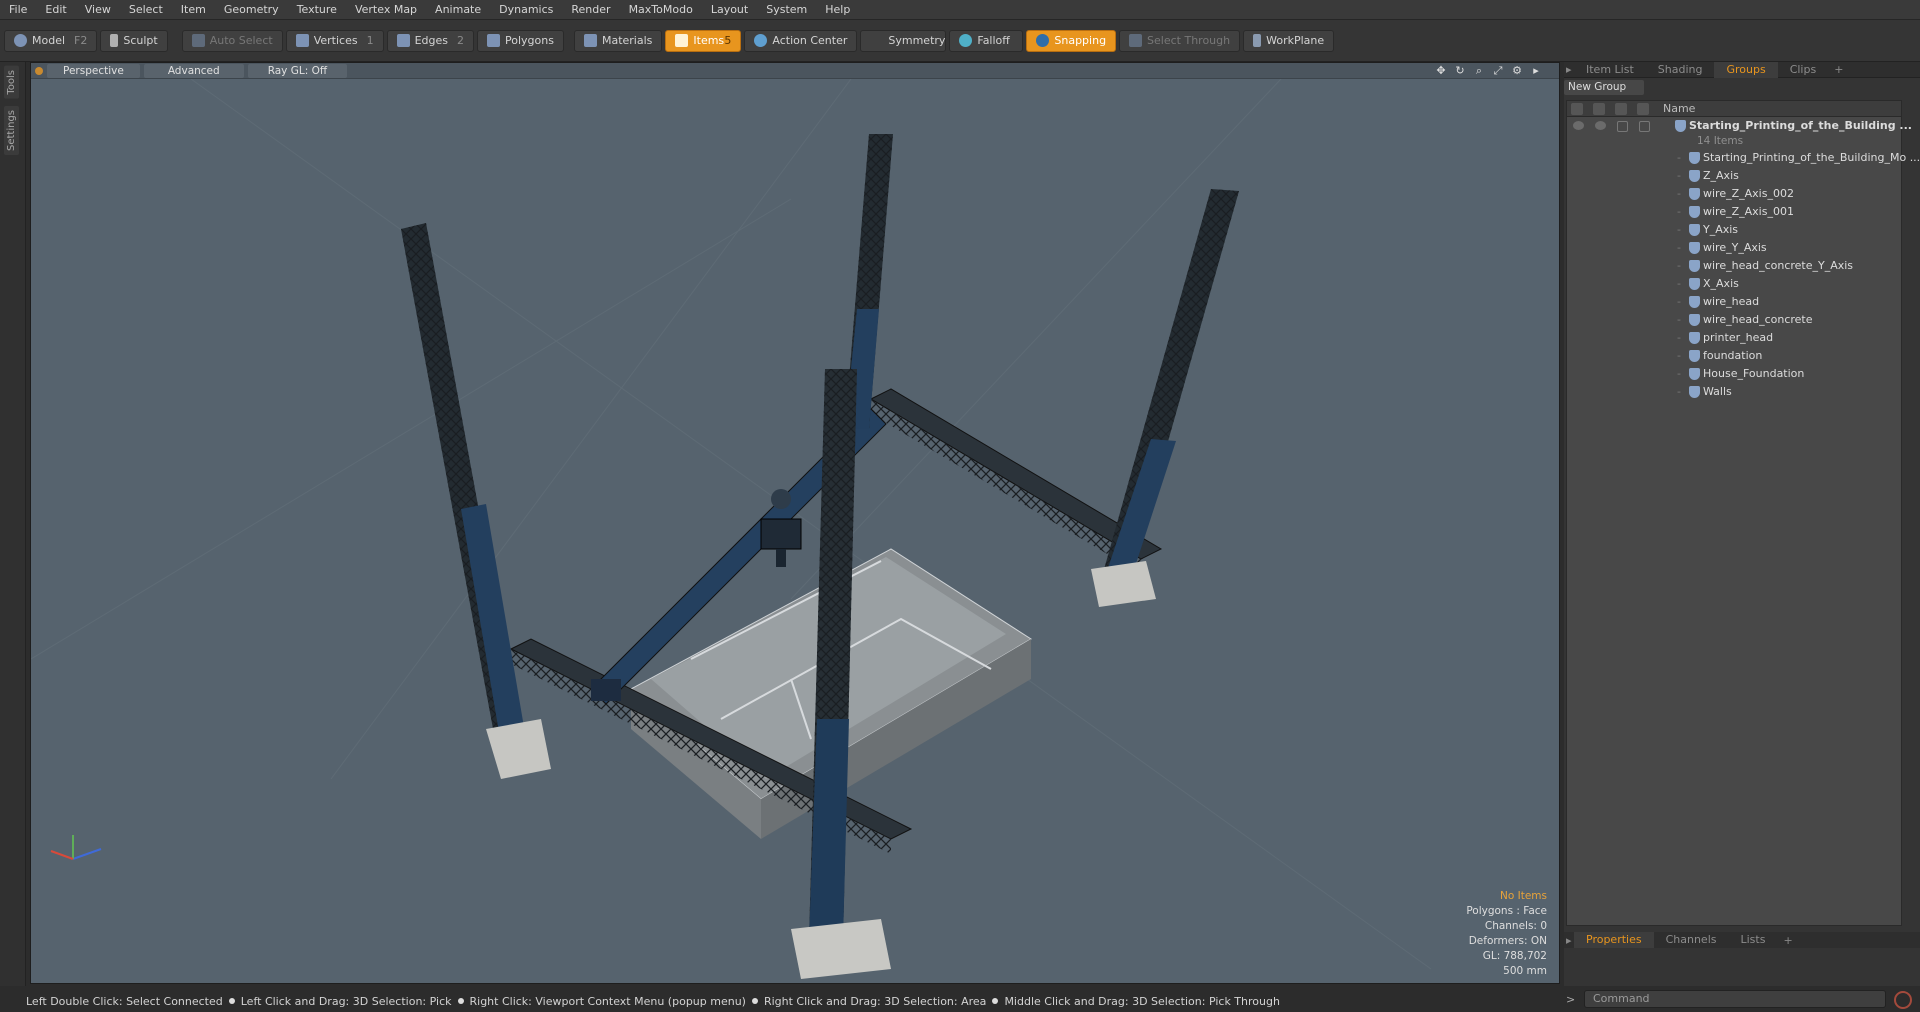 The height and width of the screenshot is (1012, 1920). I want to click on tab-shading: Shading, so click(1680, 70).